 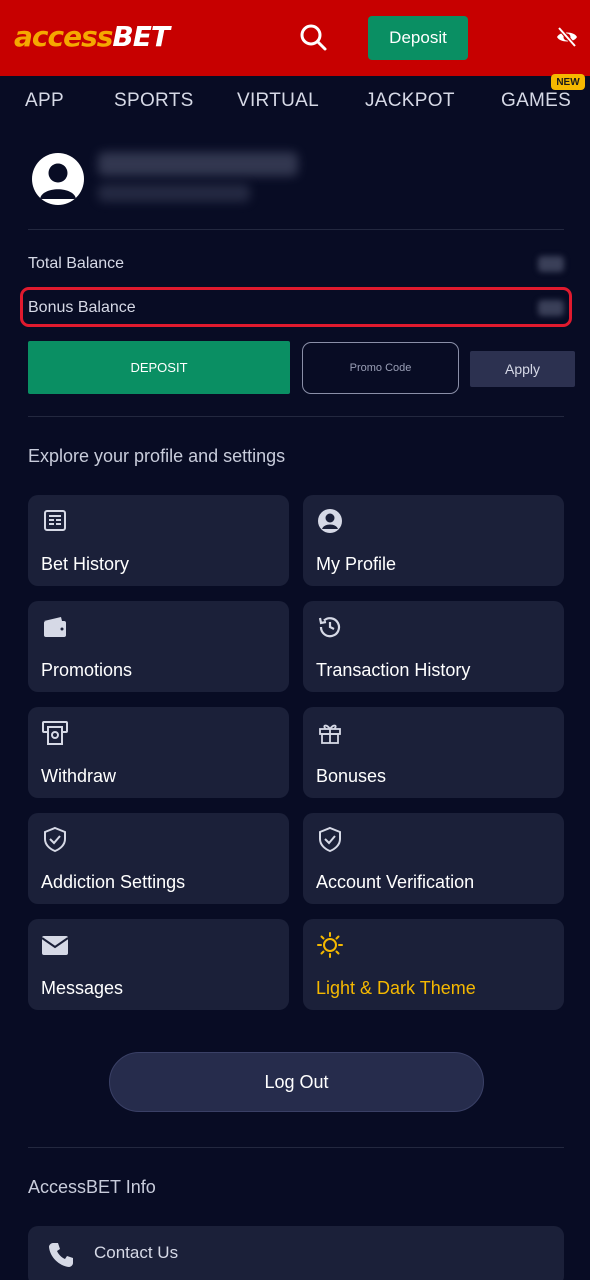 What do you see at coordinates (85, 564) in the screenshot?
I see `card-label: Bet History` at bounding box center [85, 564].